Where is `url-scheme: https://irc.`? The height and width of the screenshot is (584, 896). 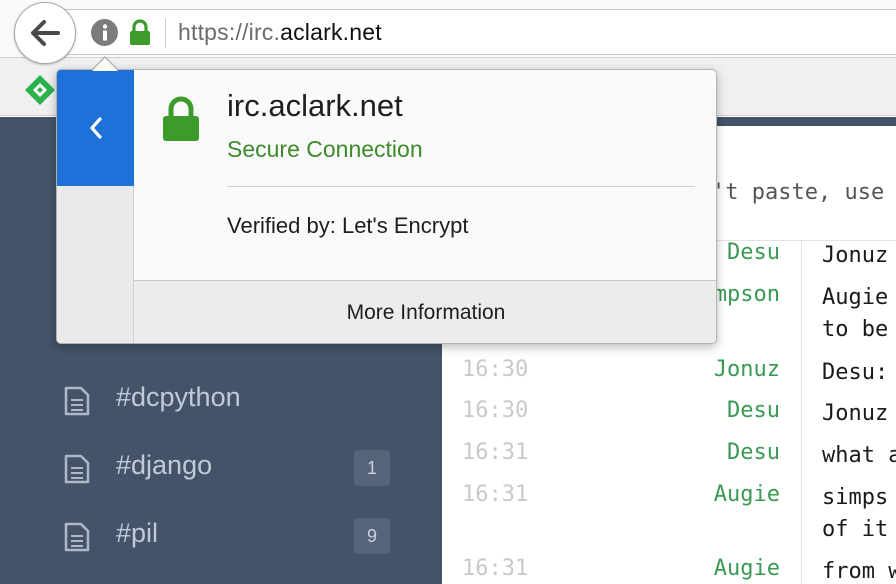 url-scheme: https://irc. is located at coordinates (229, 32).